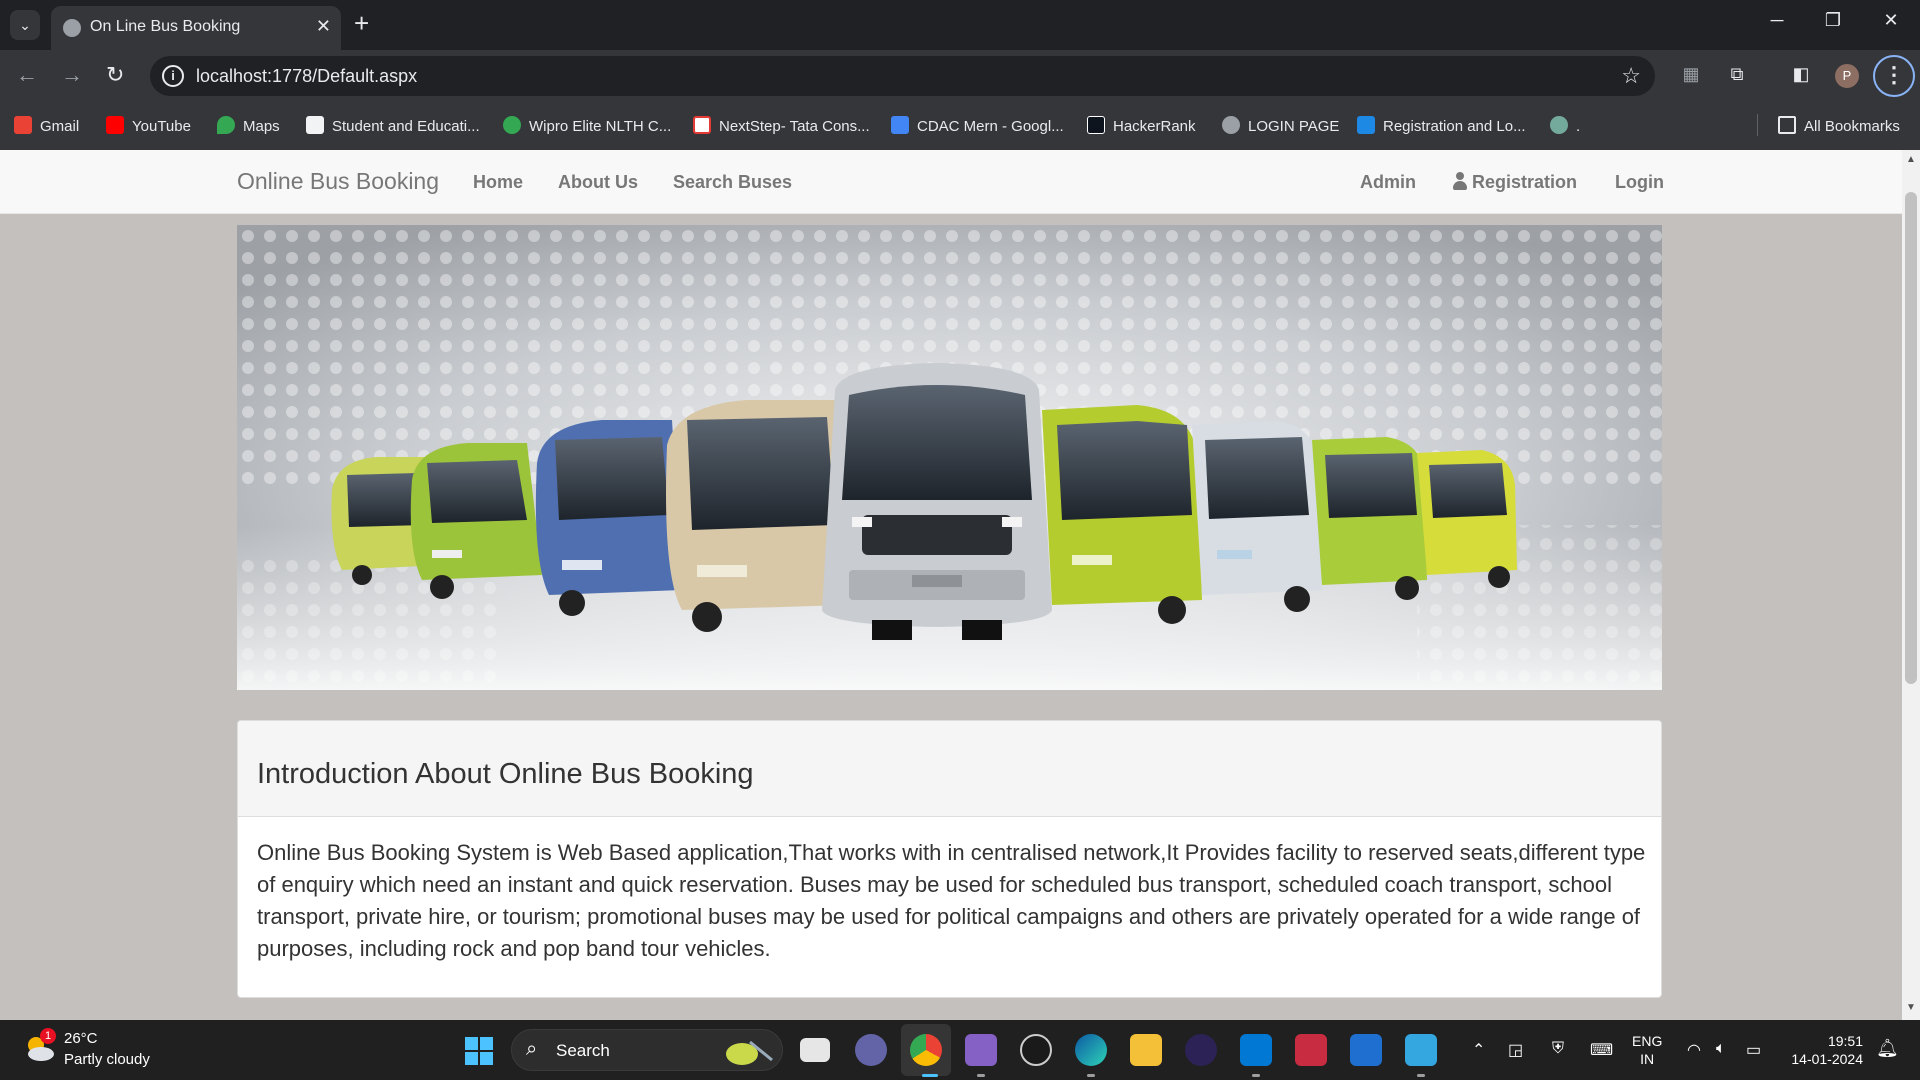  Describe the element at coordinates (902, 76) in the screenshot. I see `address-bar: i localhost:1778/Default.aspx ☆` at that location.